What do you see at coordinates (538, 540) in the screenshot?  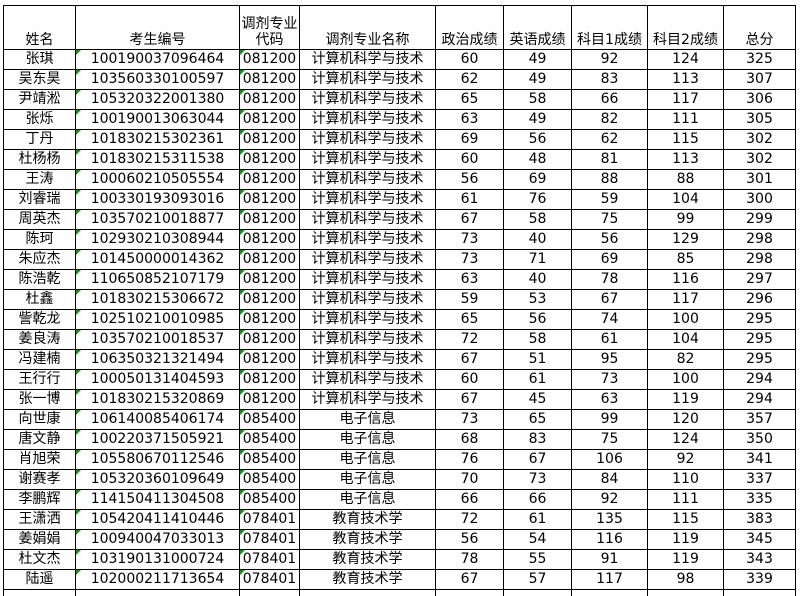 I see `cell-english: 54` at bounding box center [538, 540].